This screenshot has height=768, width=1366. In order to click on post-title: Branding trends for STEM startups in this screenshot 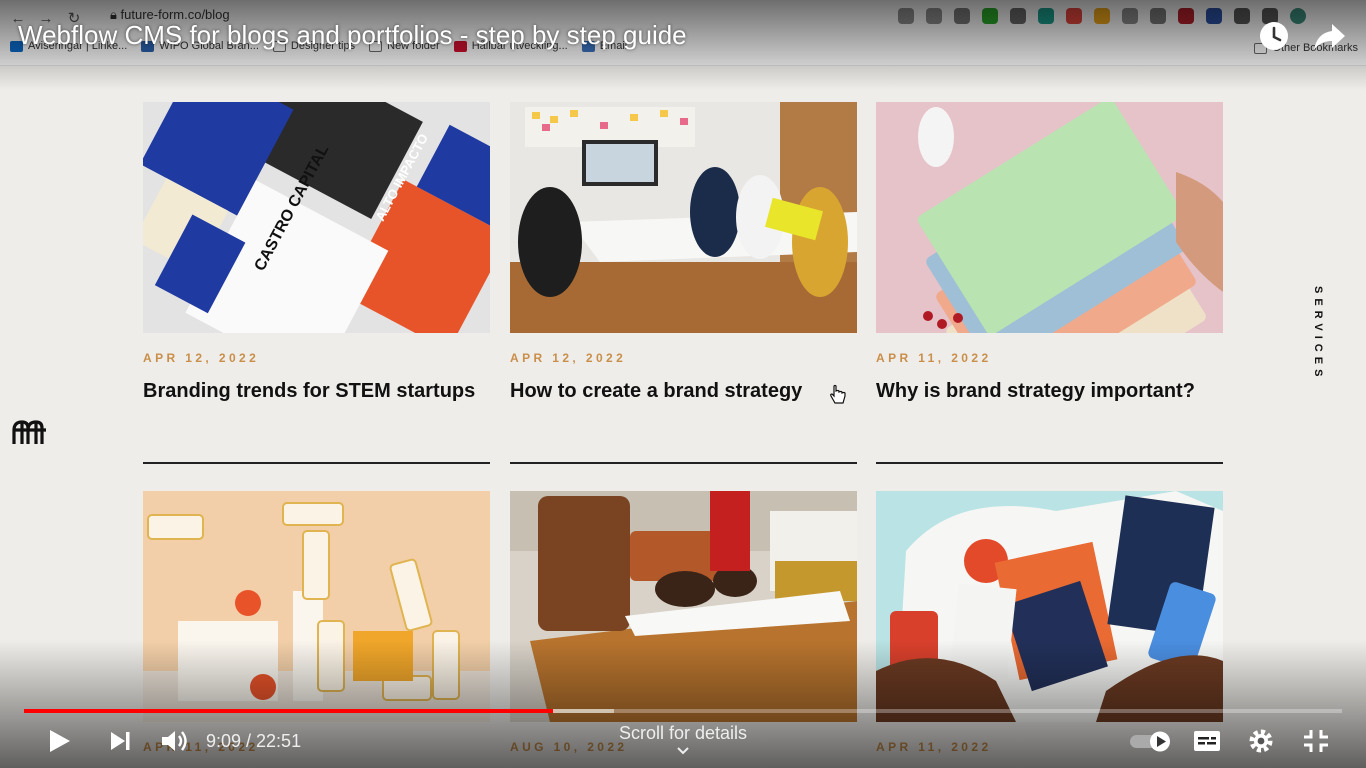, I will do `click(316, 391)`.